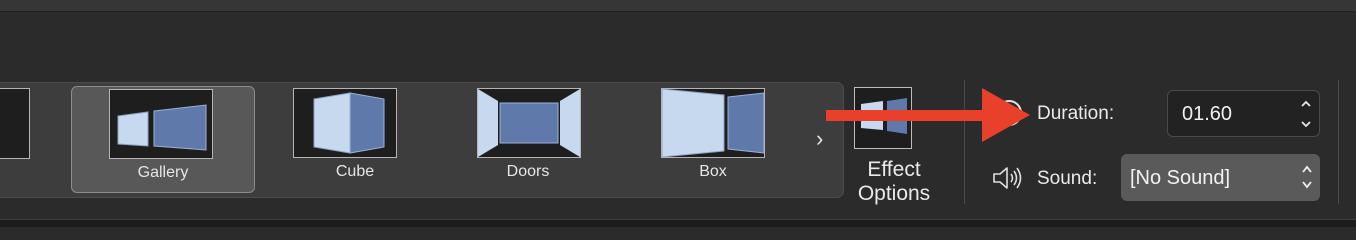 Image resolution: width=1356 pixels, height=240 pixels. I want to click on transition-doors-item: Doors, so click(528, 139).